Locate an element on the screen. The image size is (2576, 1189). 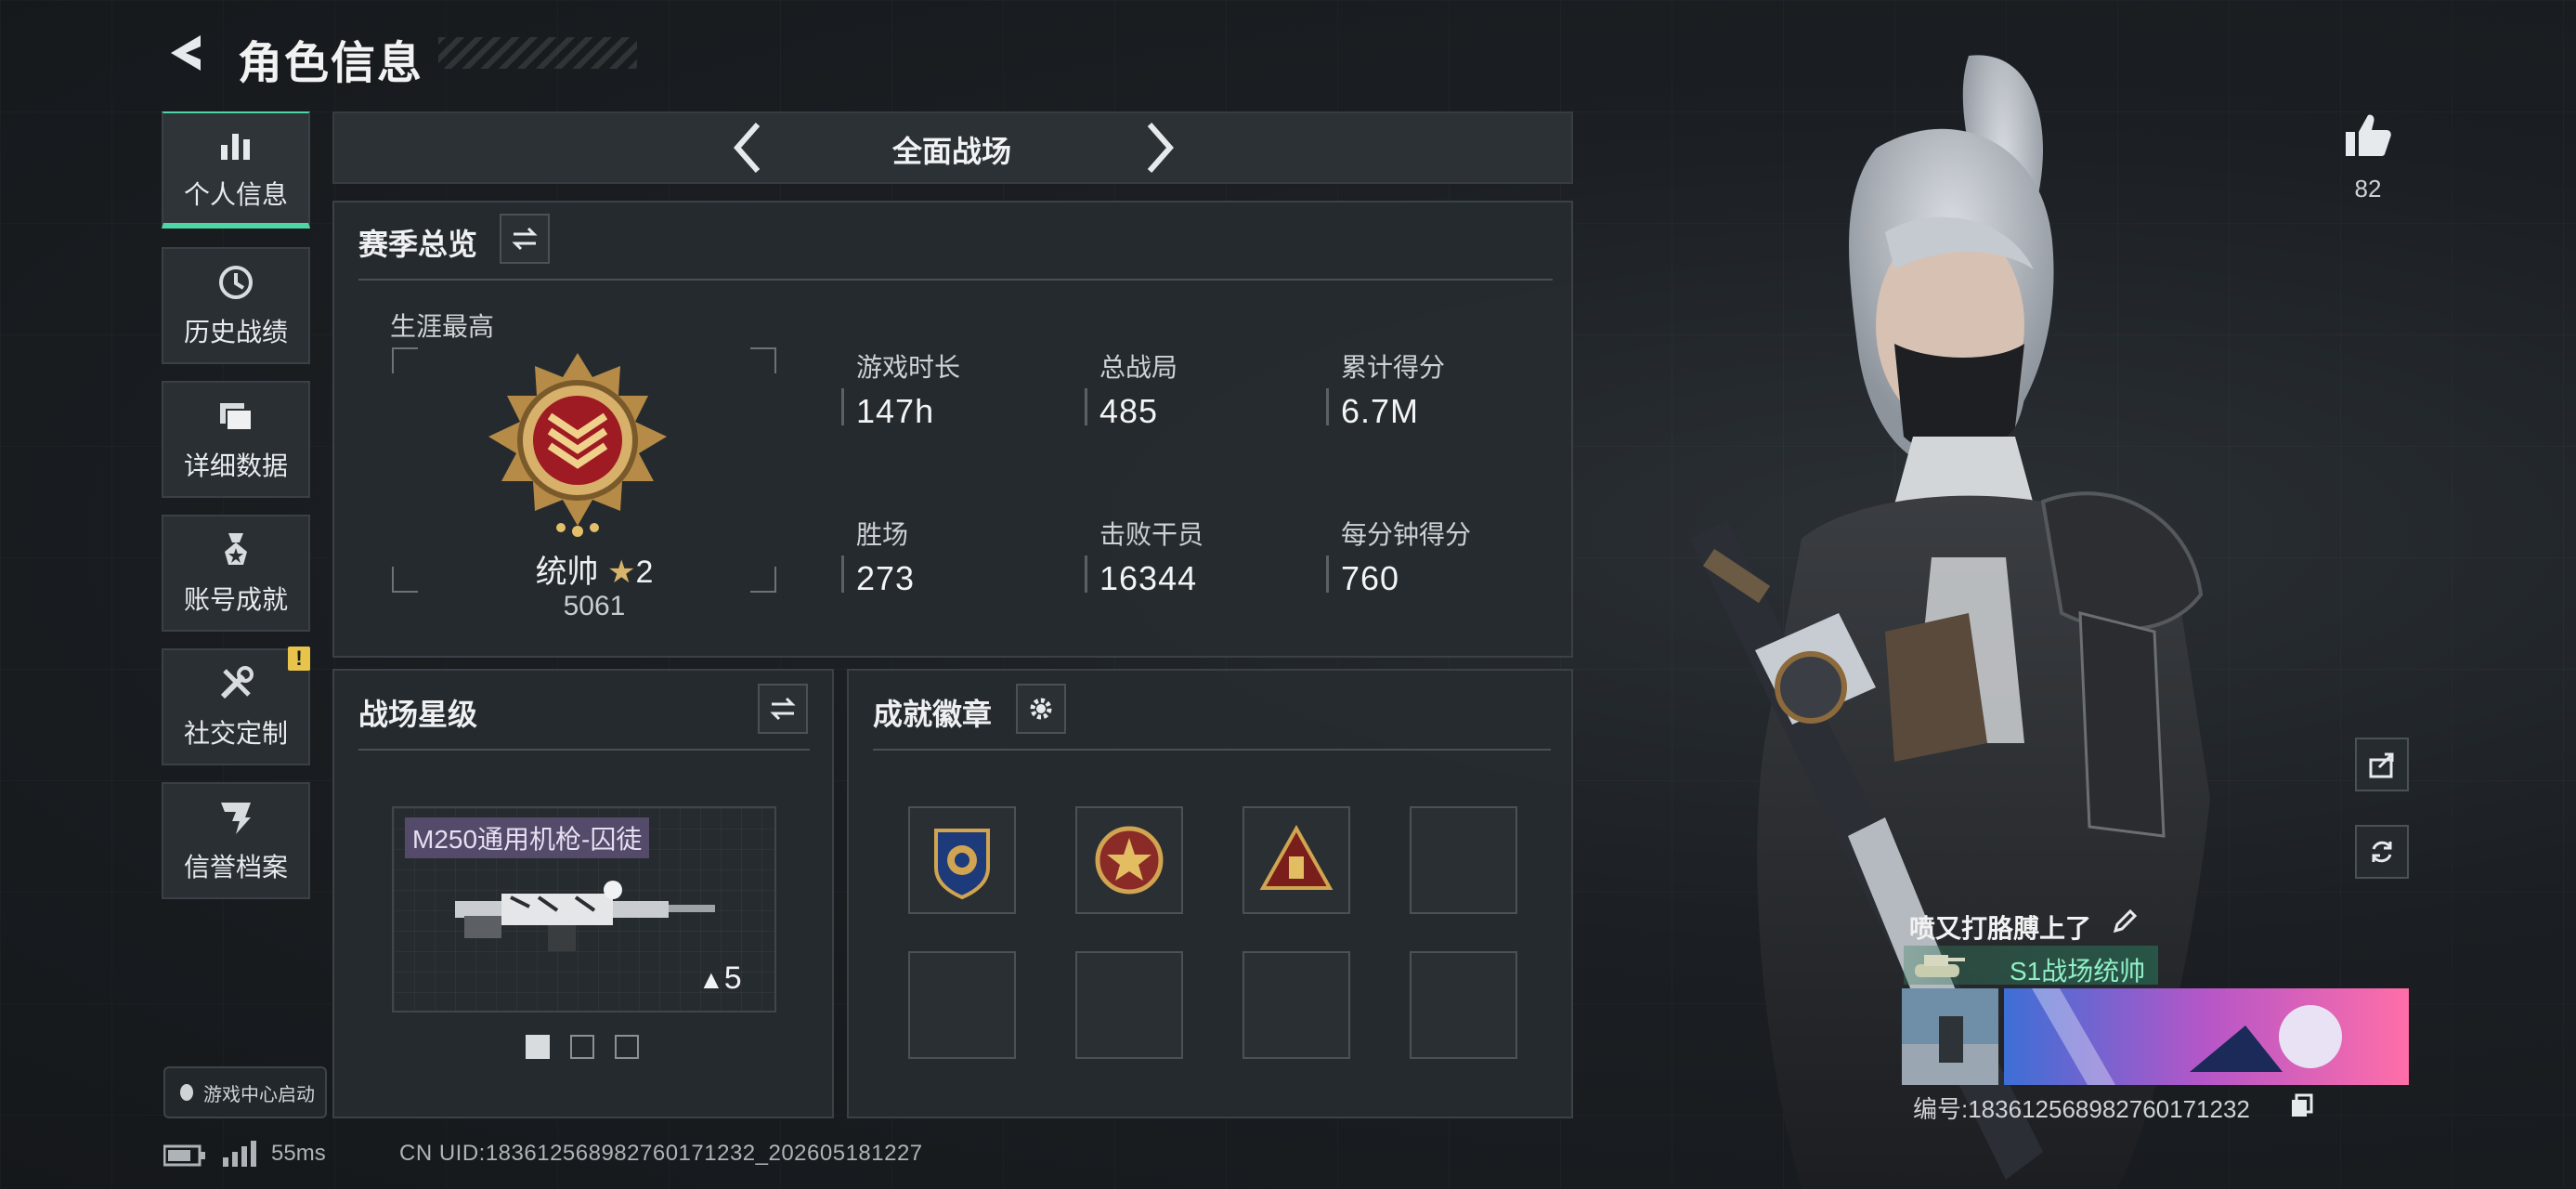
weapon-level-value: 5 is located at coordinates (732, 978).